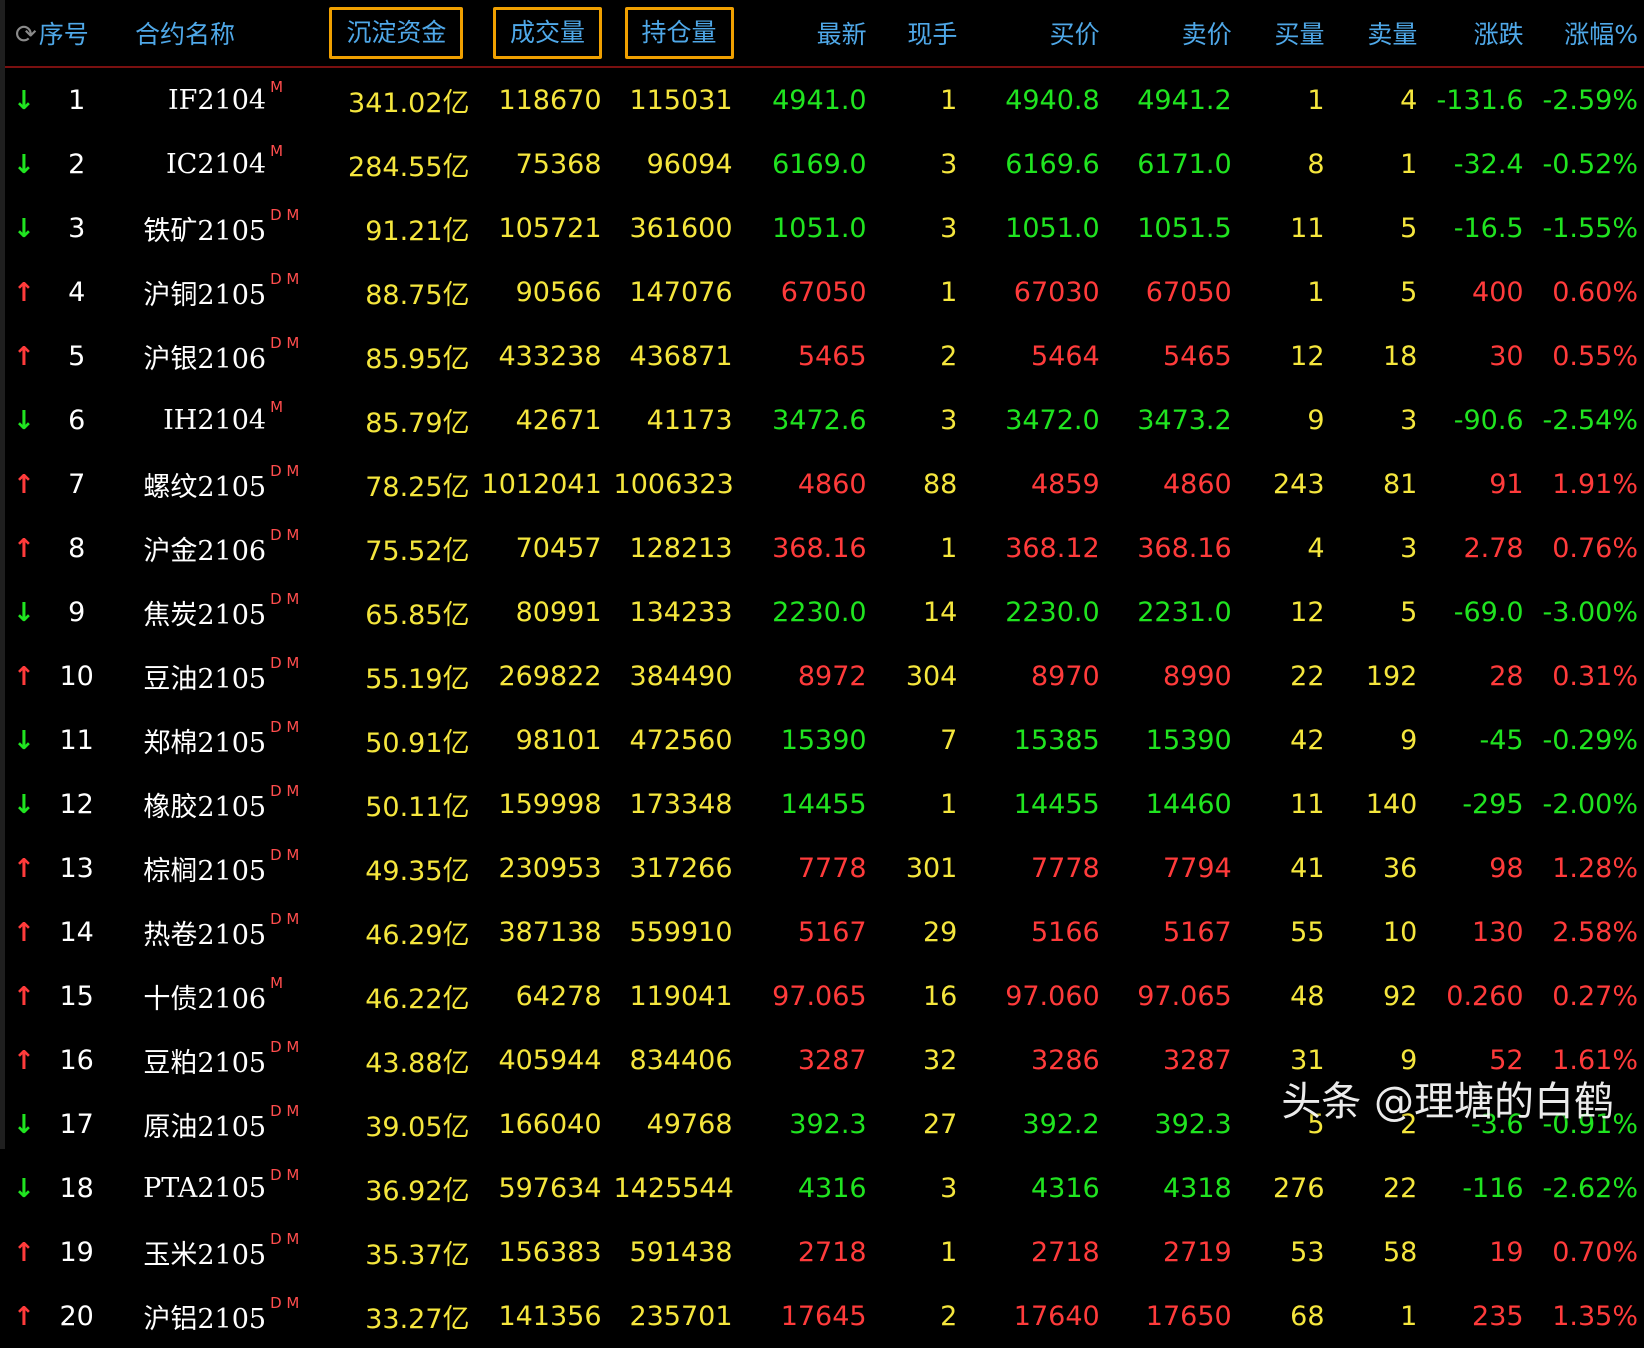  I want to click on contract-name: IC2104, so click(187, 164).